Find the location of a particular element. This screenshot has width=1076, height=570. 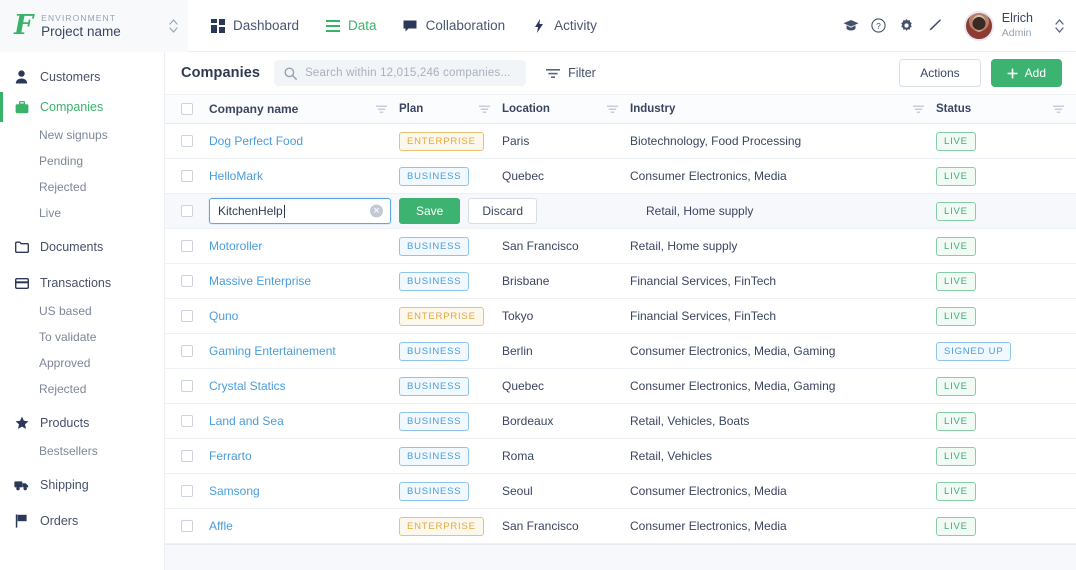

column-filter-icon-location is located at coordinates (612, 109).